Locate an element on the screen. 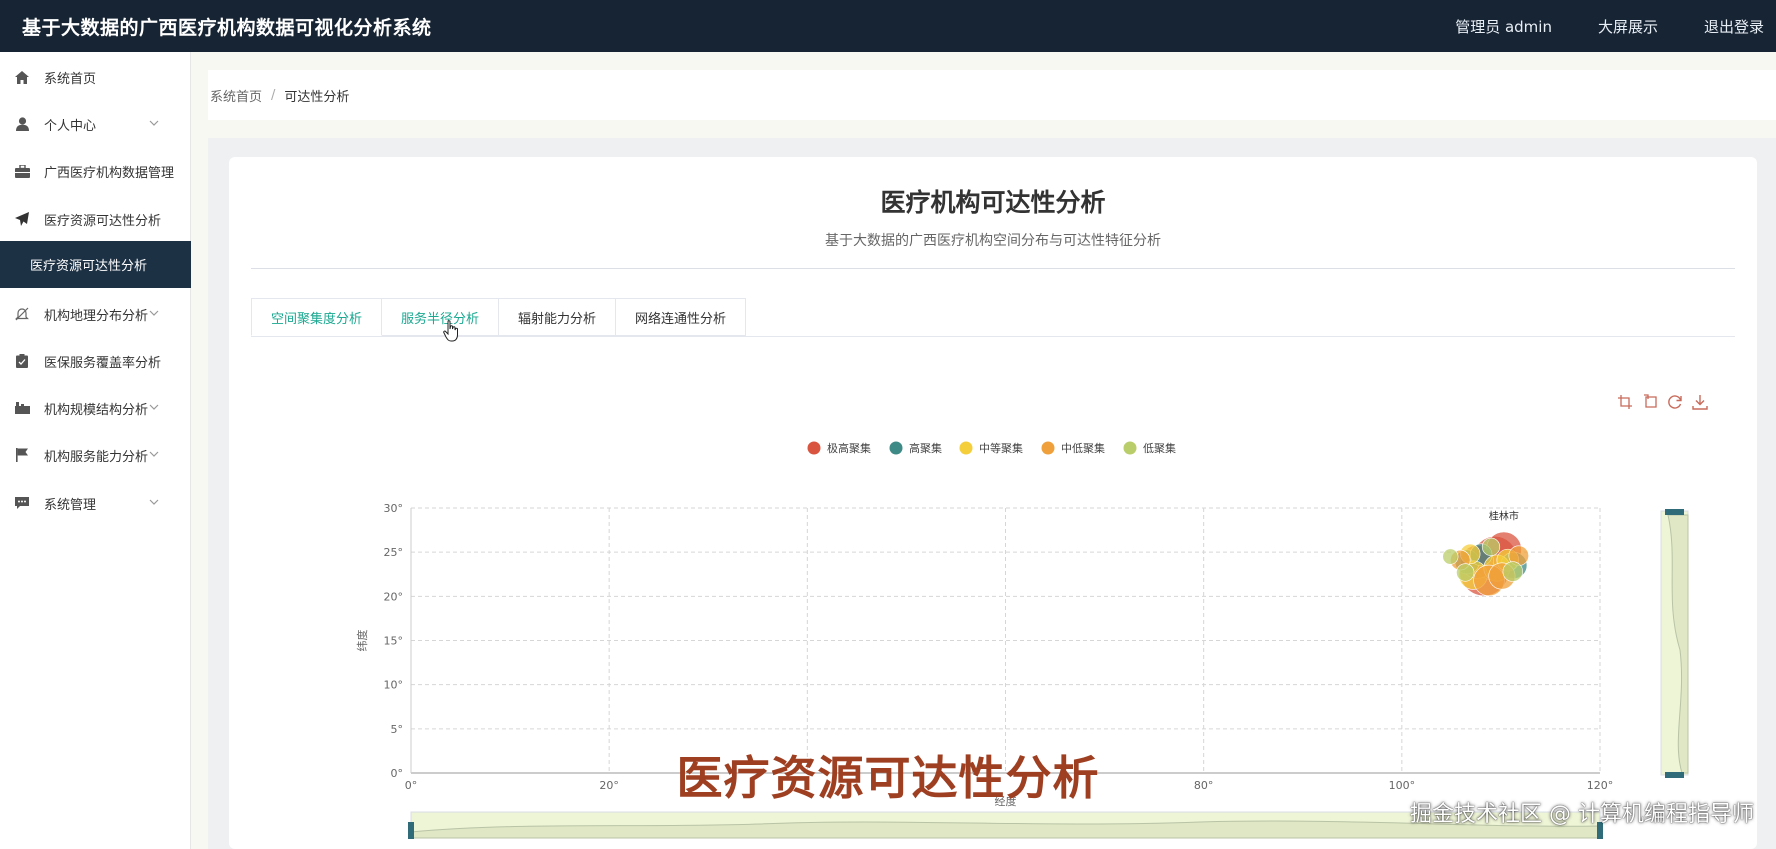  sidebar-item-label: 系统首页 is located at coordinates (70, 79).